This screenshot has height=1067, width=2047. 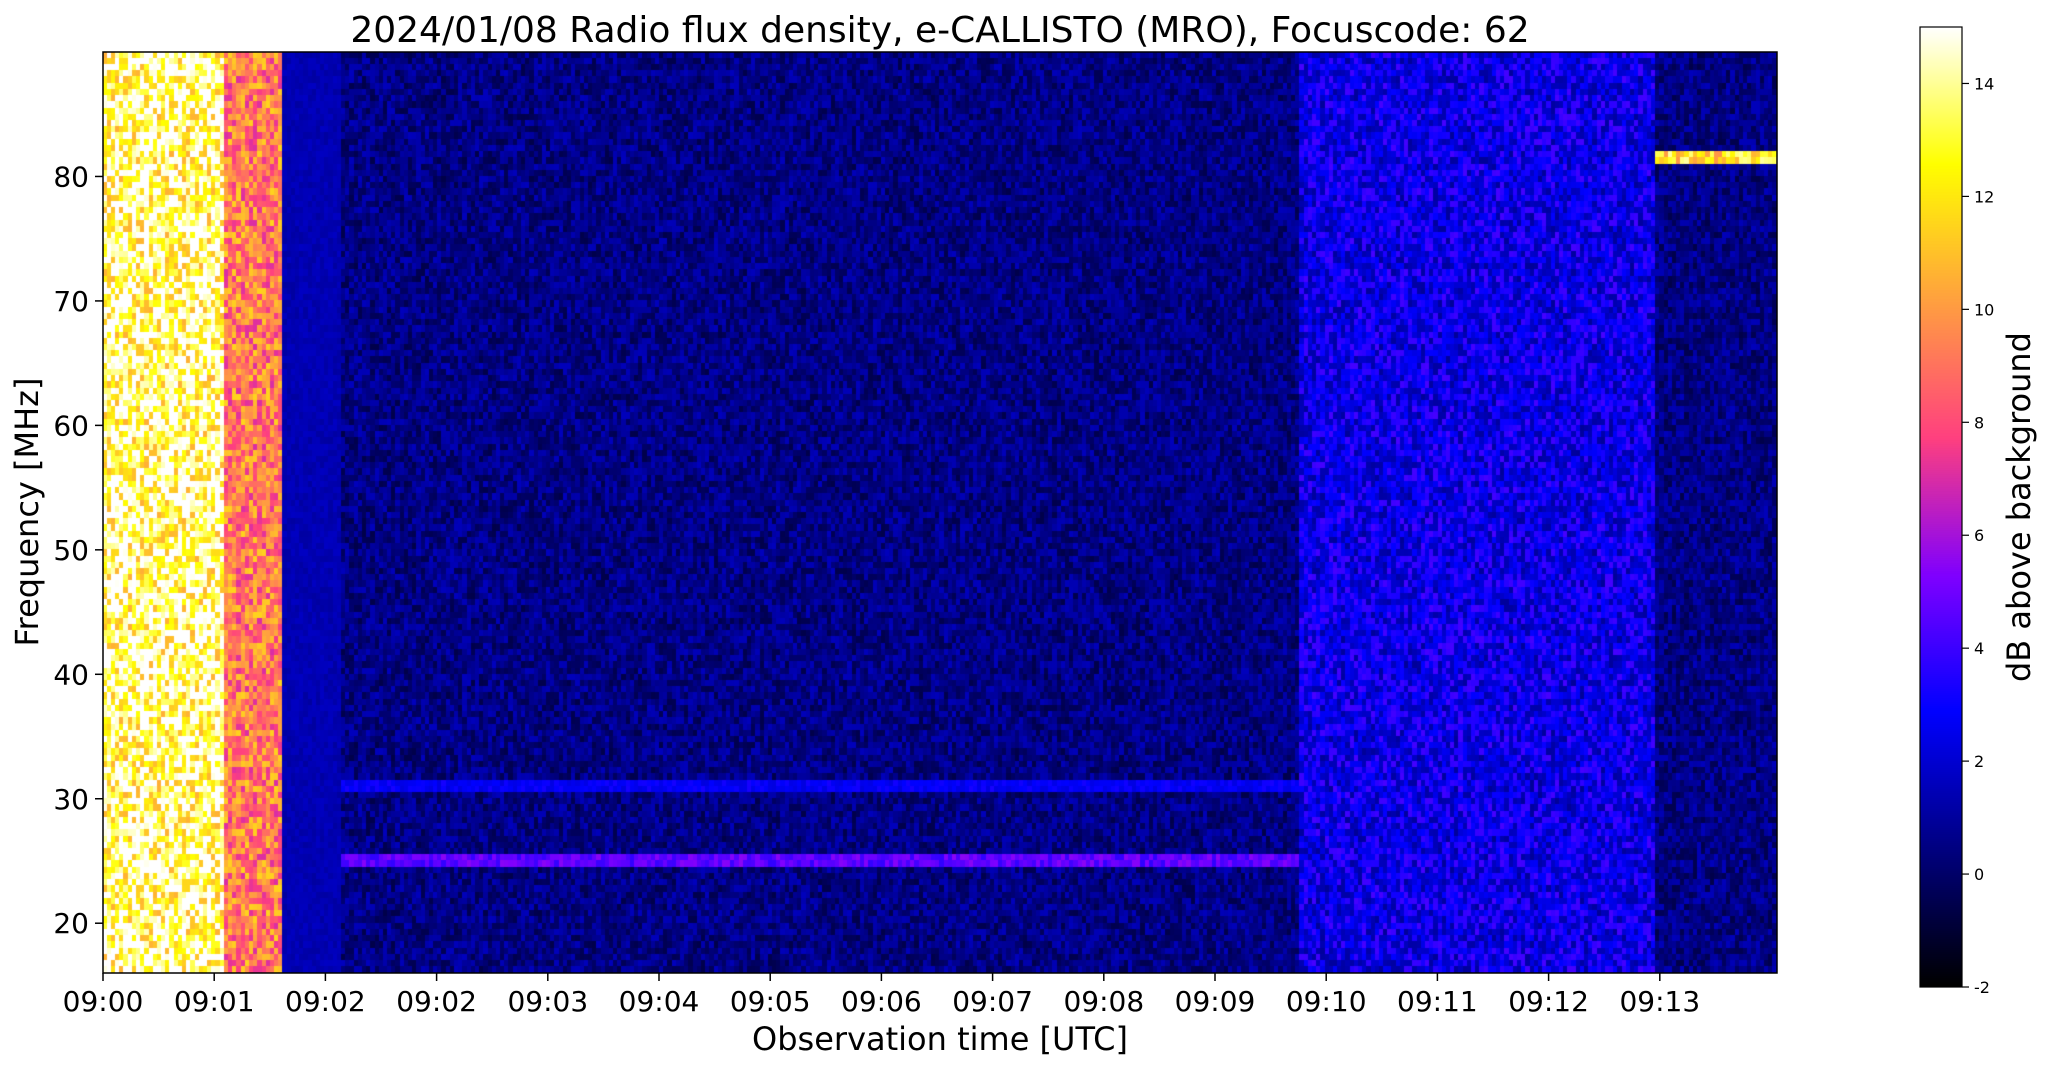 What do you see at coordinates (940, 1039) in the screenshot?
I see `x-axis-label: Observation time [UTC]` at bounding box center [940, 1039].